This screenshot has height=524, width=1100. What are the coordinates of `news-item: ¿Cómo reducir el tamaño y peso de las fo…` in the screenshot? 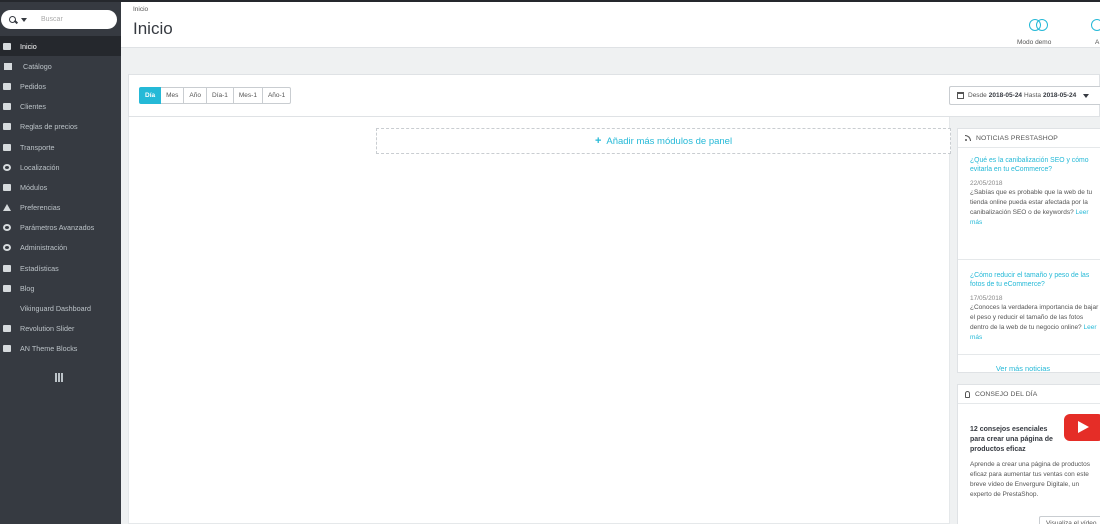 It's located at (1029, 307).